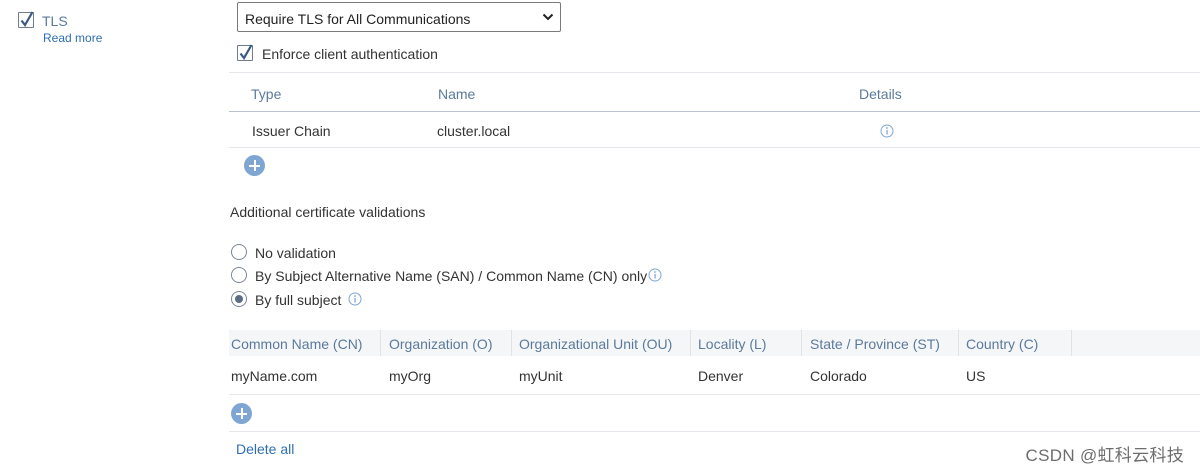  Describe the element at coordinates (239, 252) in the screenshot. I see `radio-no-validation` at that location.